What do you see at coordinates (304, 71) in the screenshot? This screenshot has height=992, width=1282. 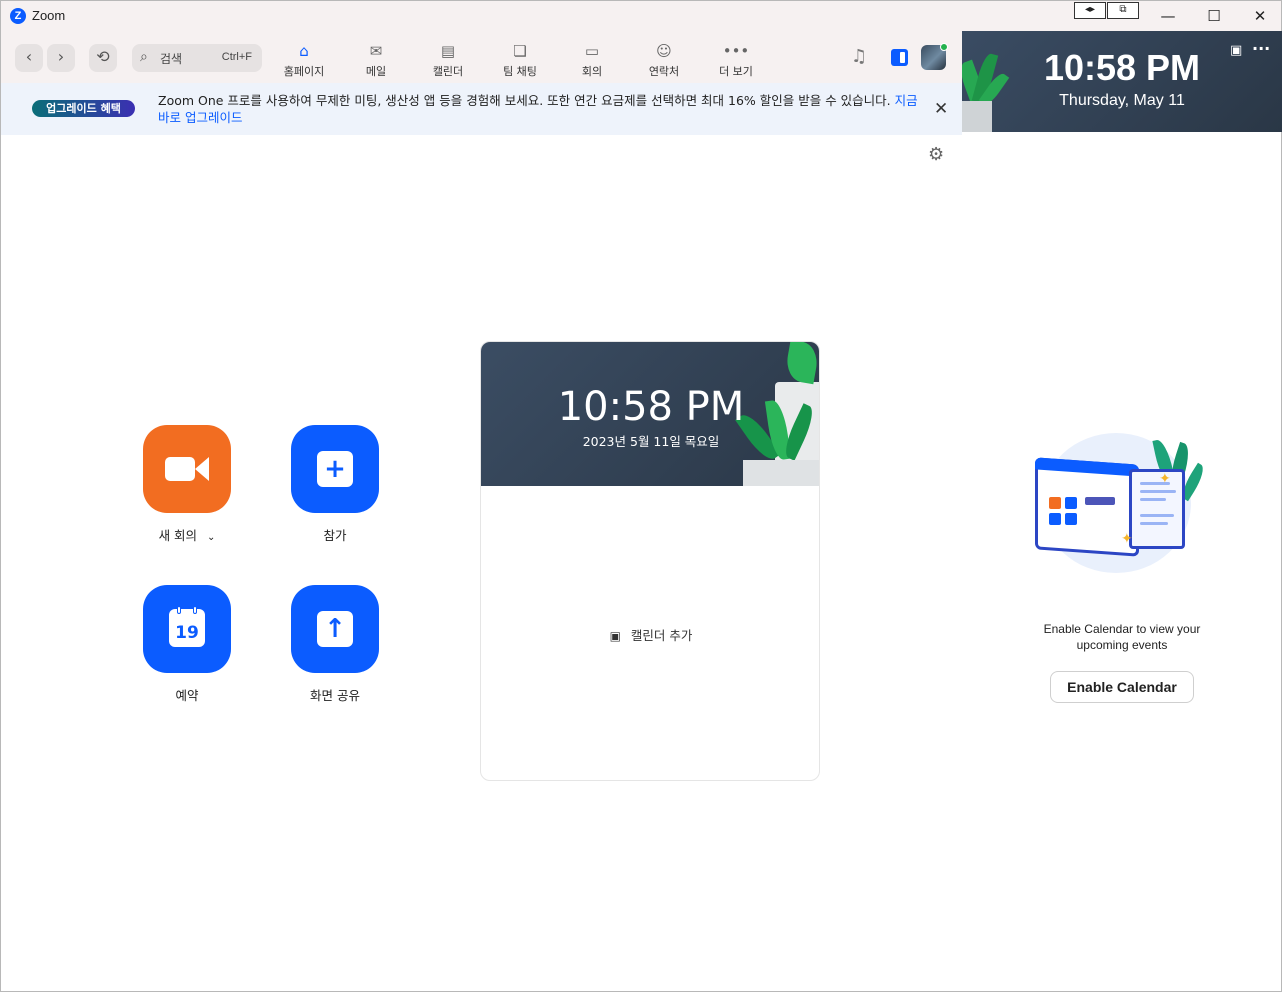 I see `tab-label: 홈페이지` at bounding box center [304, 71].